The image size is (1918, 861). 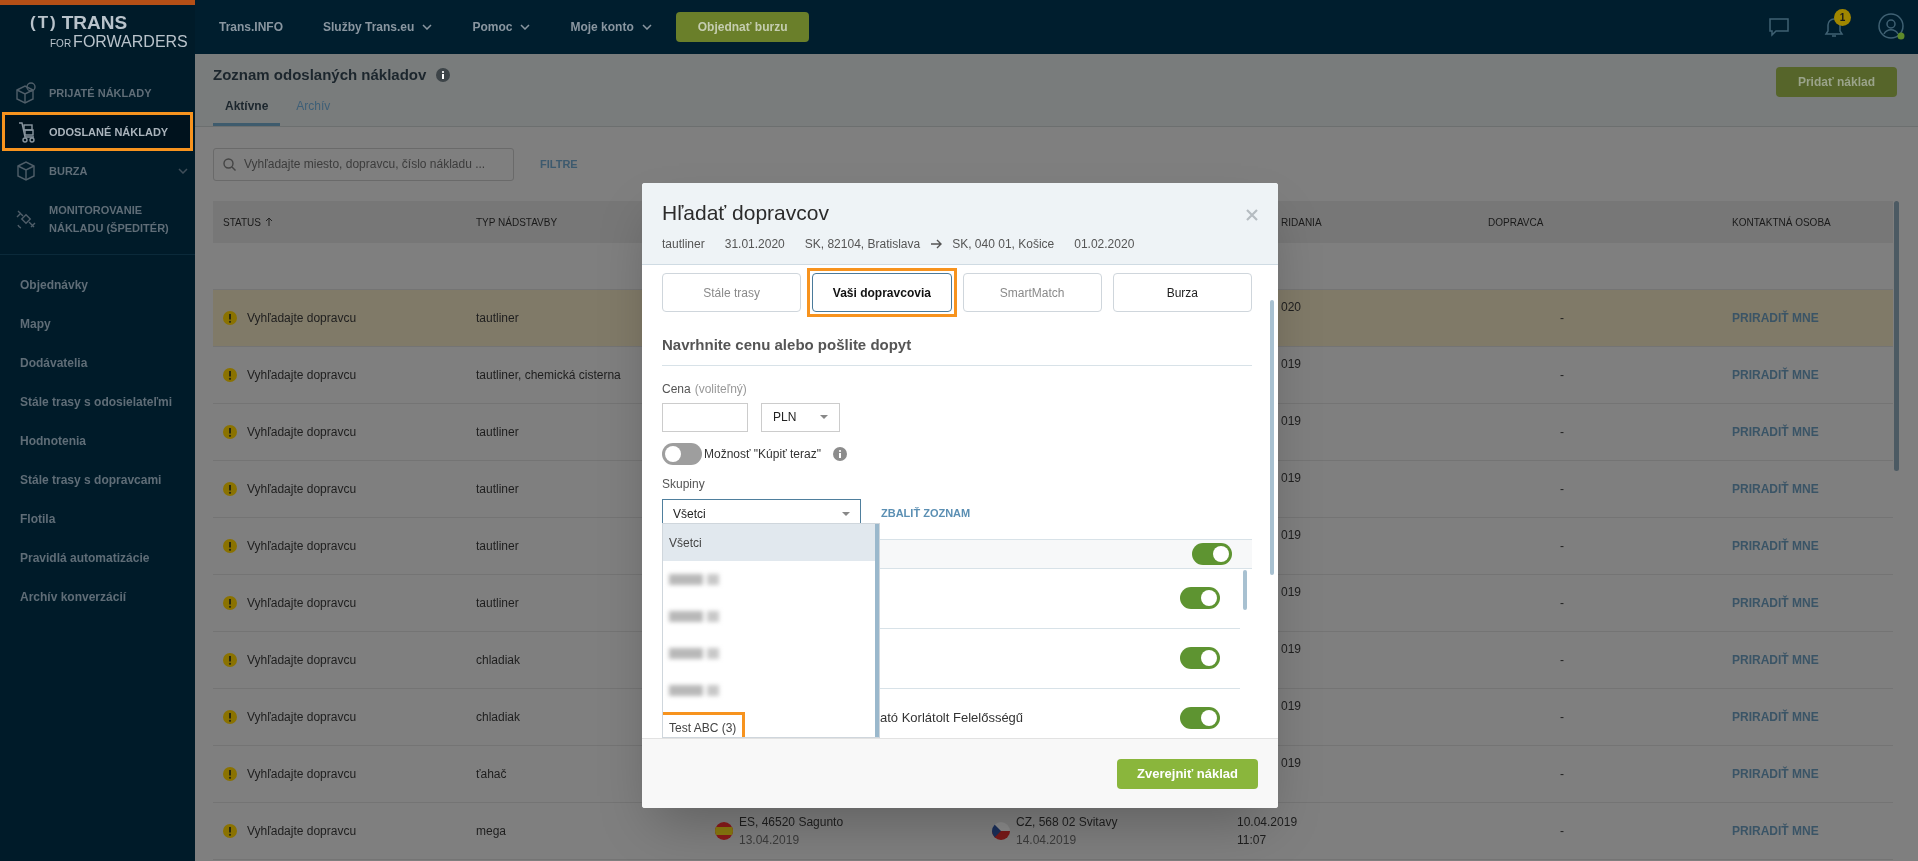 What do you see at coordinates (1067, 822) in the screenshot?
I see `location-text: CZ, 568 02 Svitavy` at bounding box center [1067, 822].